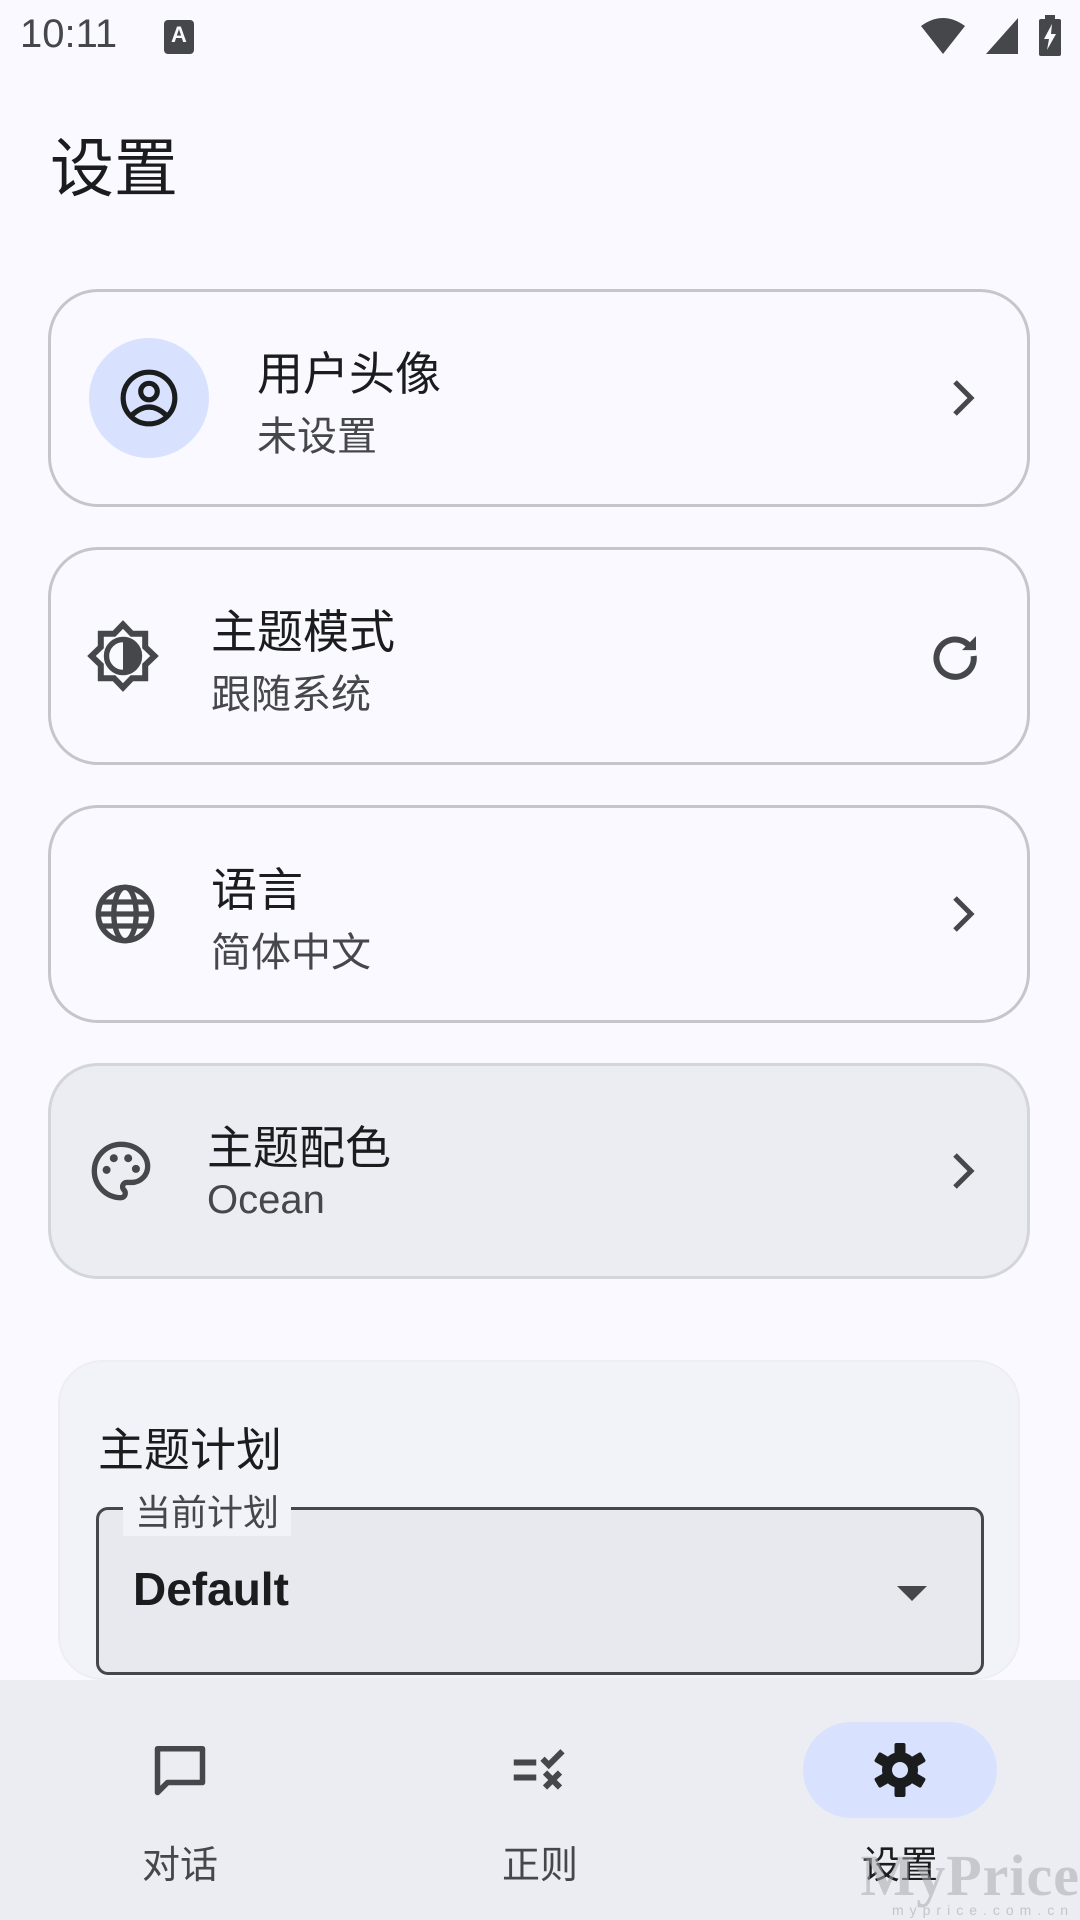 The height and width of the screenshot is (1920, 1080). I want to click on card-subtitle: Ocean, so click(266, 1200).